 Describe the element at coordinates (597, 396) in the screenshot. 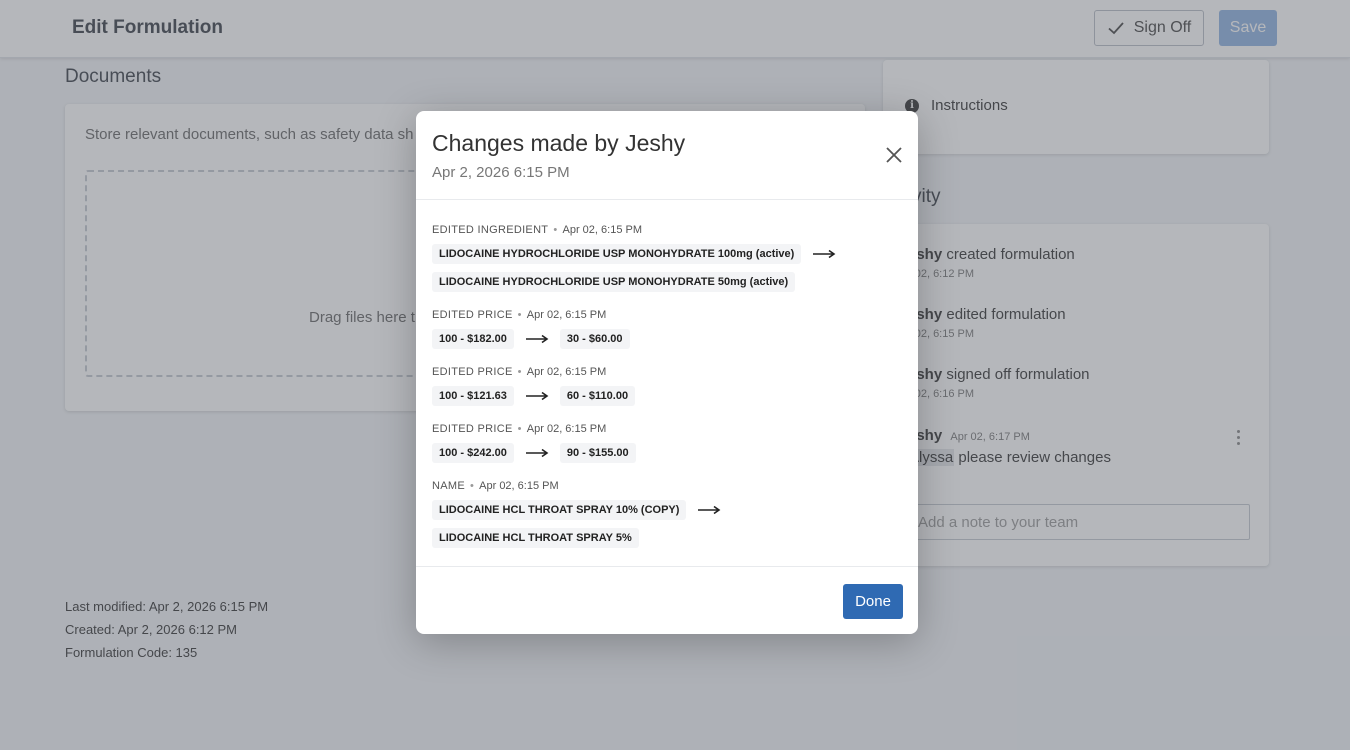

I see `new-value: 60 - $110.00` at that location.